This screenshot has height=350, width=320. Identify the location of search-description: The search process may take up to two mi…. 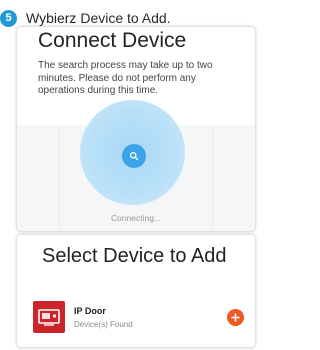
(125, 78).